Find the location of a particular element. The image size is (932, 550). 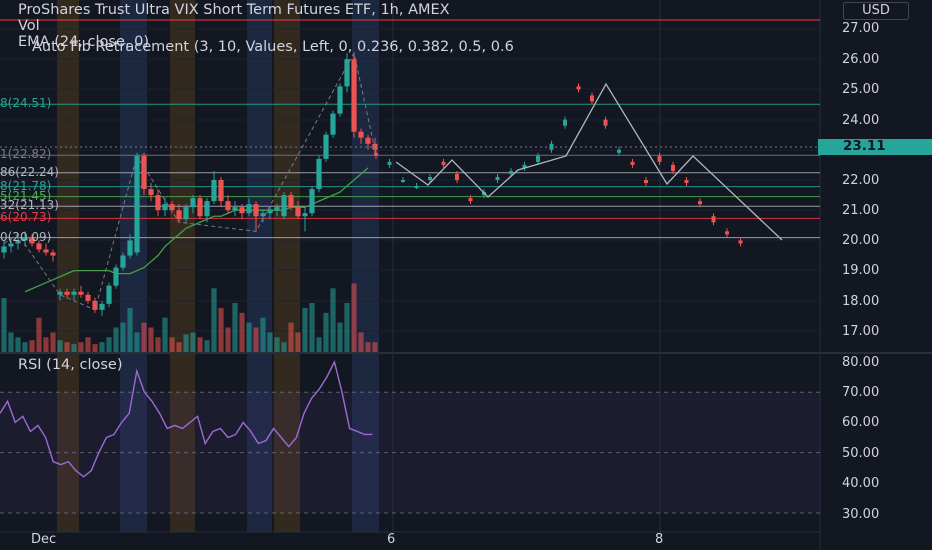

time-tick: Dec is located at coordinates (44, 539).